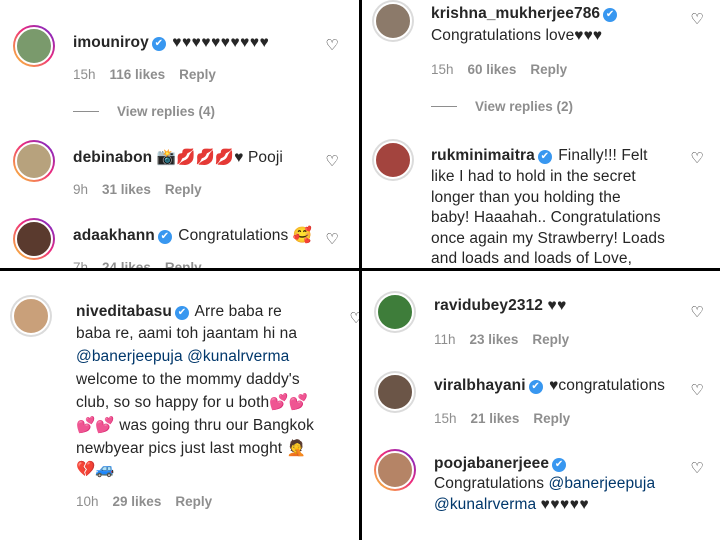 The image size is (720, 540). I want to click on likes-count: 116 likes, so click(138, 74).